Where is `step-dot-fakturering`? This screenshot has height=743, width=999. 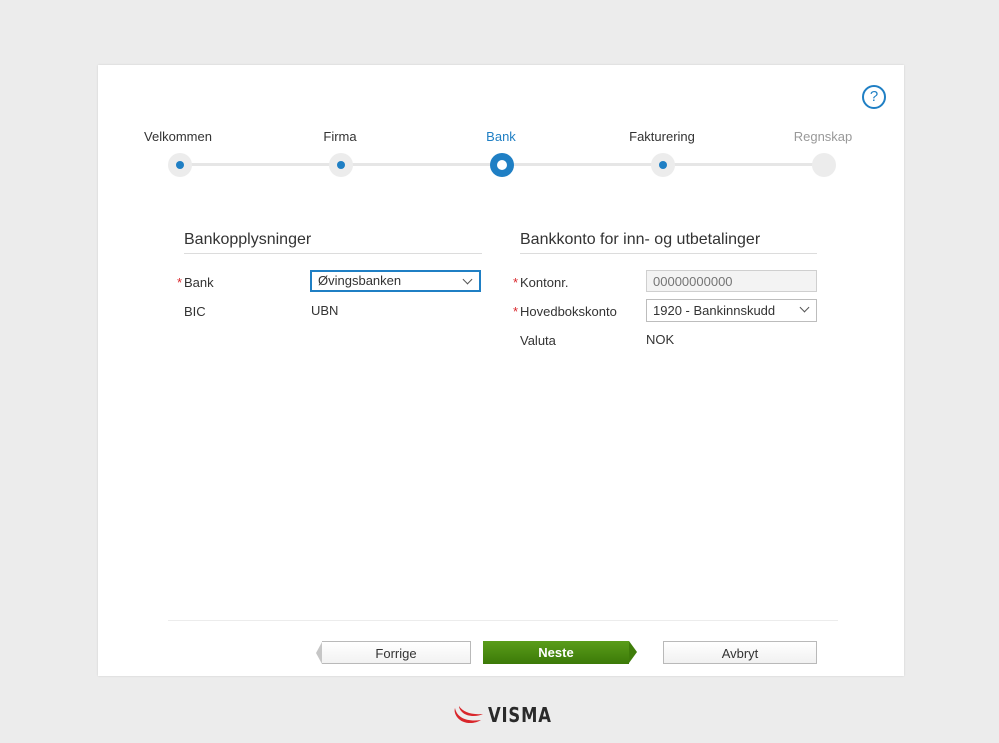 step-dot-fakturering is located at coordinates (663, 165).